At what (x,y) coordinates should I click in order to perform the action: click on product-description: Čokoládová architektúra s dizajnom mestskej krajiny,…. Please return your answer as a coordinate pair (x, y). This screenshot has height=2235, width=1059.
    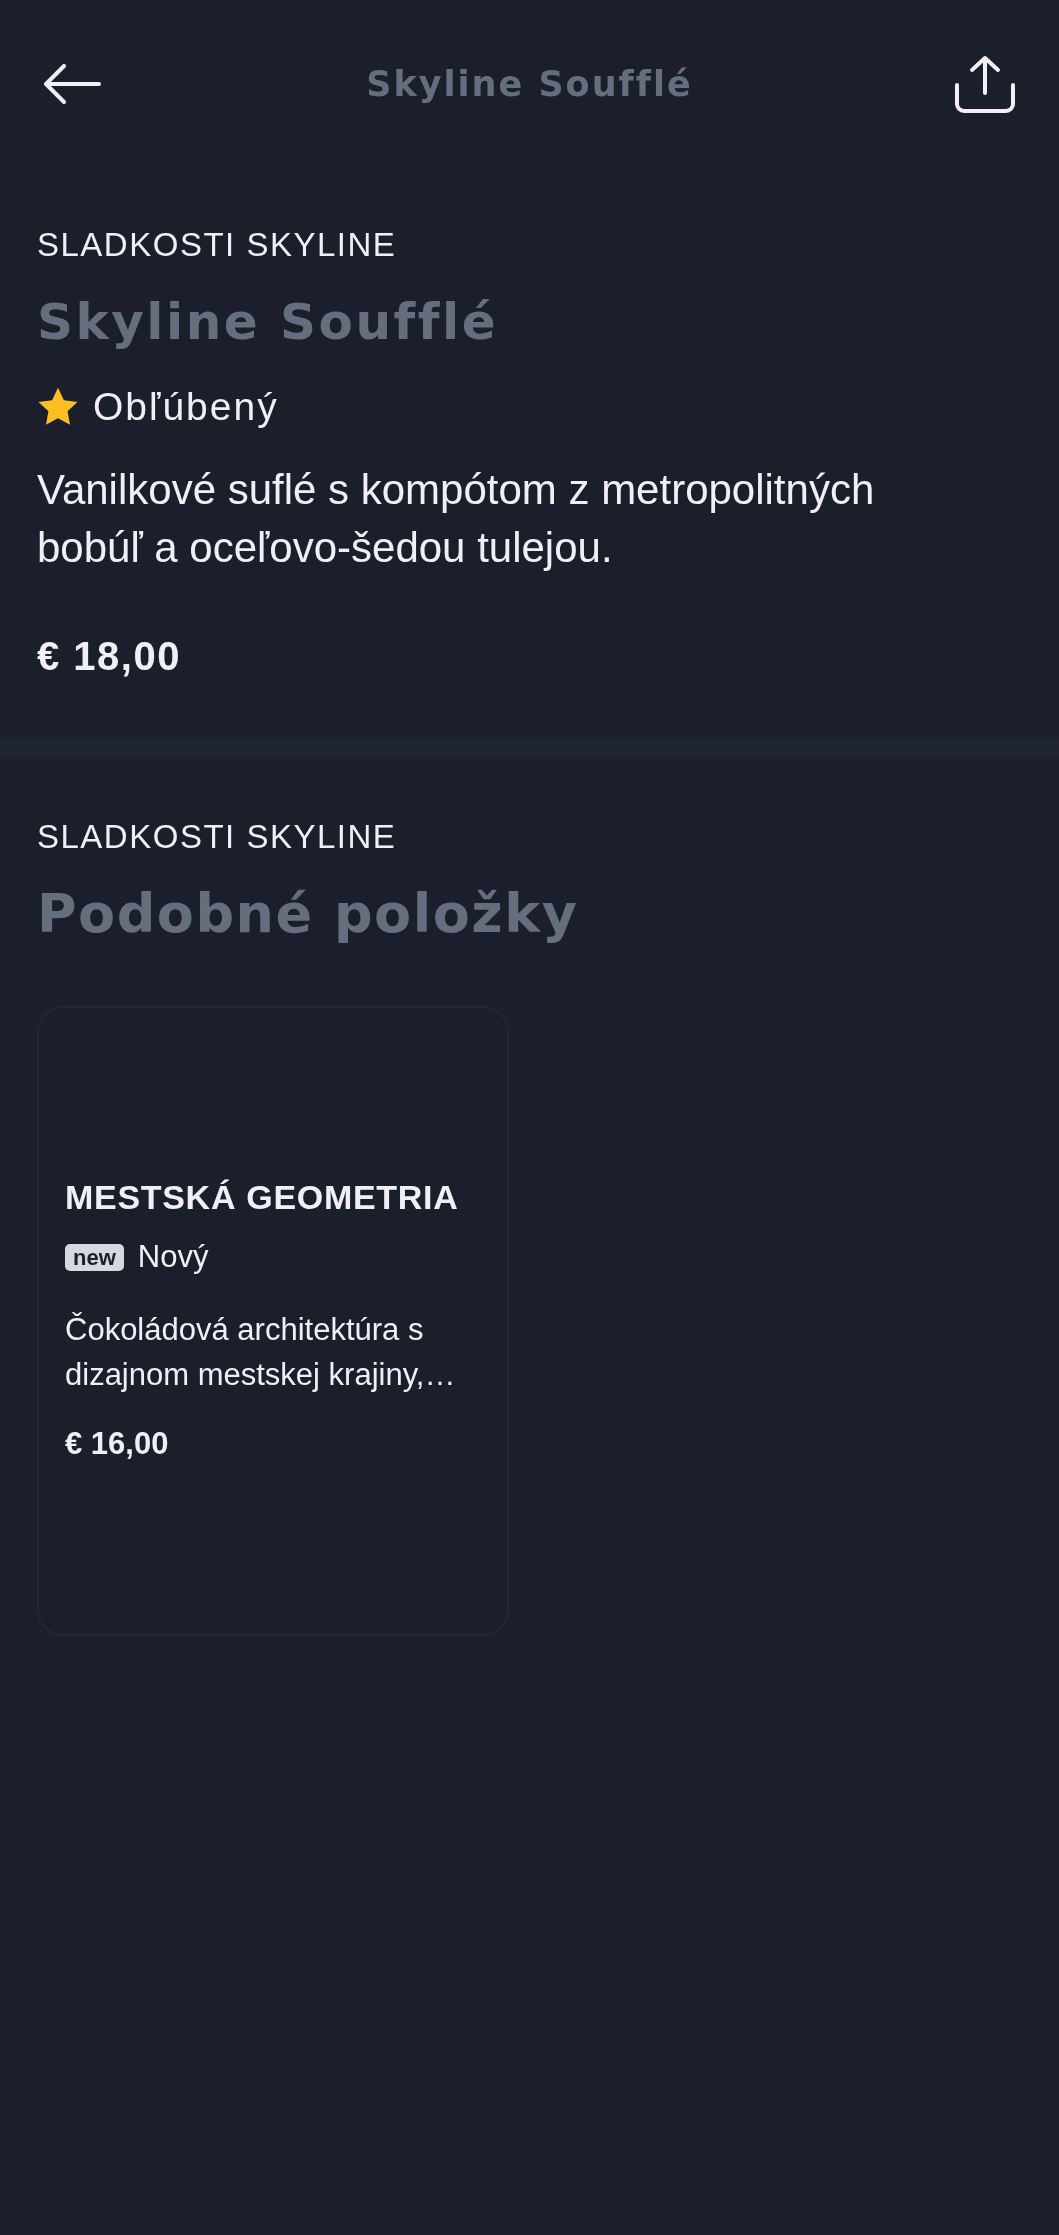
    Looking at the image, I should click on (261, 1352).